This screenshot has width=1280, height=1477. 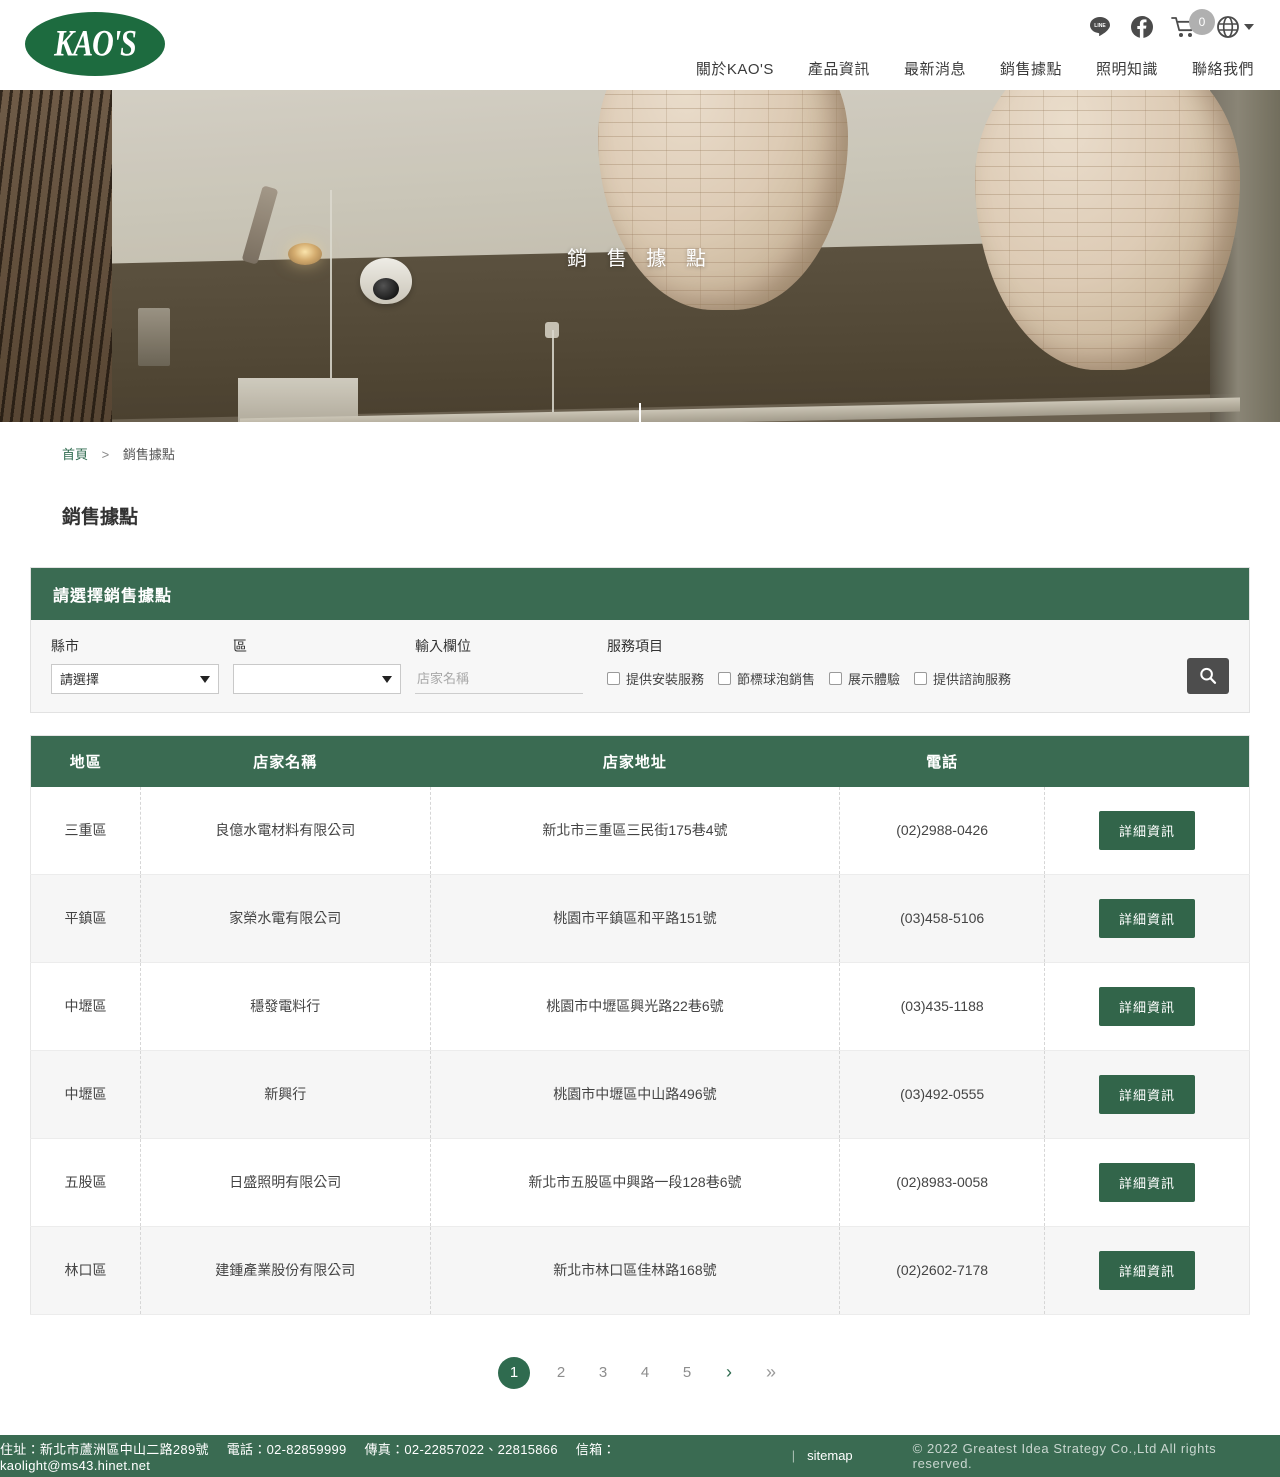 I want to click on store-table-head: 地區 店家名稱 店家地址 電話, so click(x=640, y=761).